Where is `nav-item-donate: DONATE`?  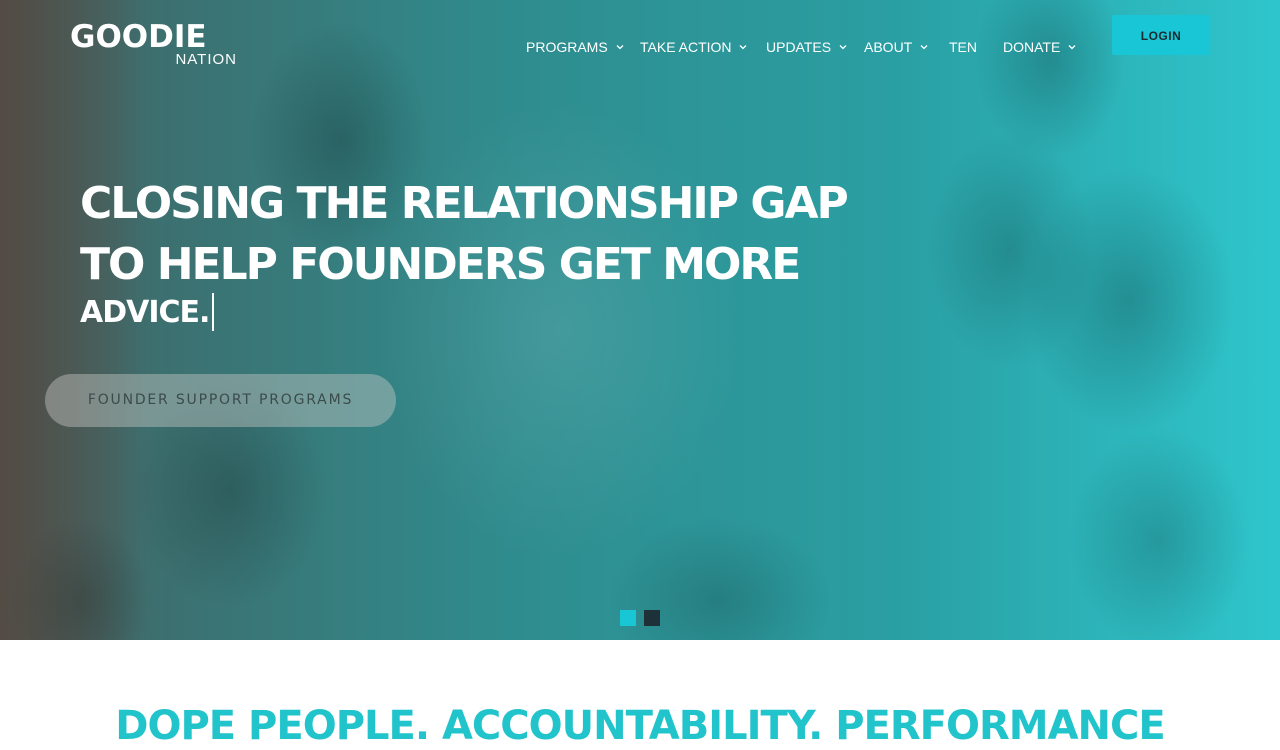
nav-item-donate: DONATE is located at coordinates (1039, 47).